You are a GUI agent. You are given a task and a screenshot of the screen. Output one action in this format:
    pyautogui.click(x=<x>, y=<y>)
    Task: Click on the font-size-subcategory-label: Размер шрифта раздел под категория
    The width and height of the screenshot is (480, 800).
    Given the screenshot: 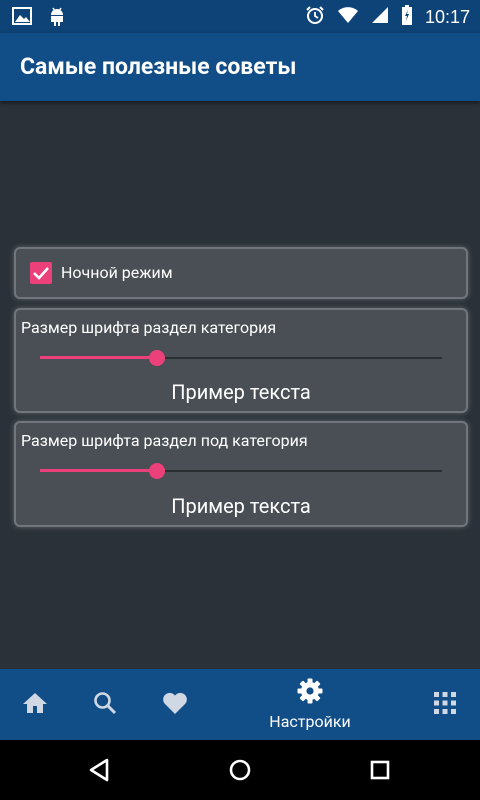 What is the action you would take?
    pyautogui.click(x=164, y=440)
    